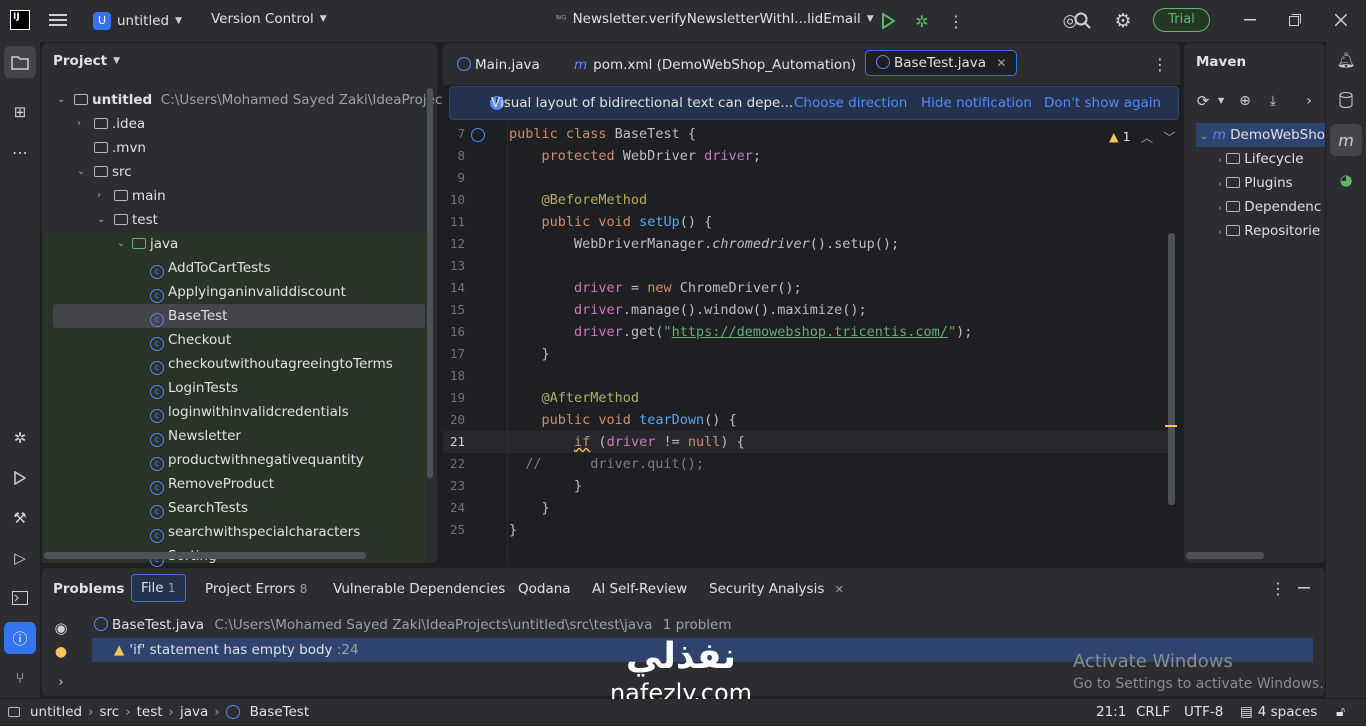  I want to click on tree-item-class: c Applyinganinvaliddiscount, so click(248, 292).